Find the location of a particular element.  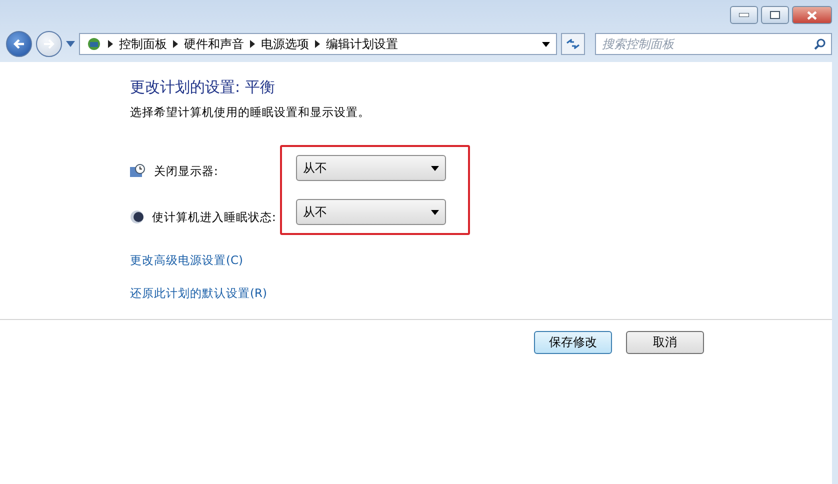

forward-arrow-icon is located at coordinates (49, 44).